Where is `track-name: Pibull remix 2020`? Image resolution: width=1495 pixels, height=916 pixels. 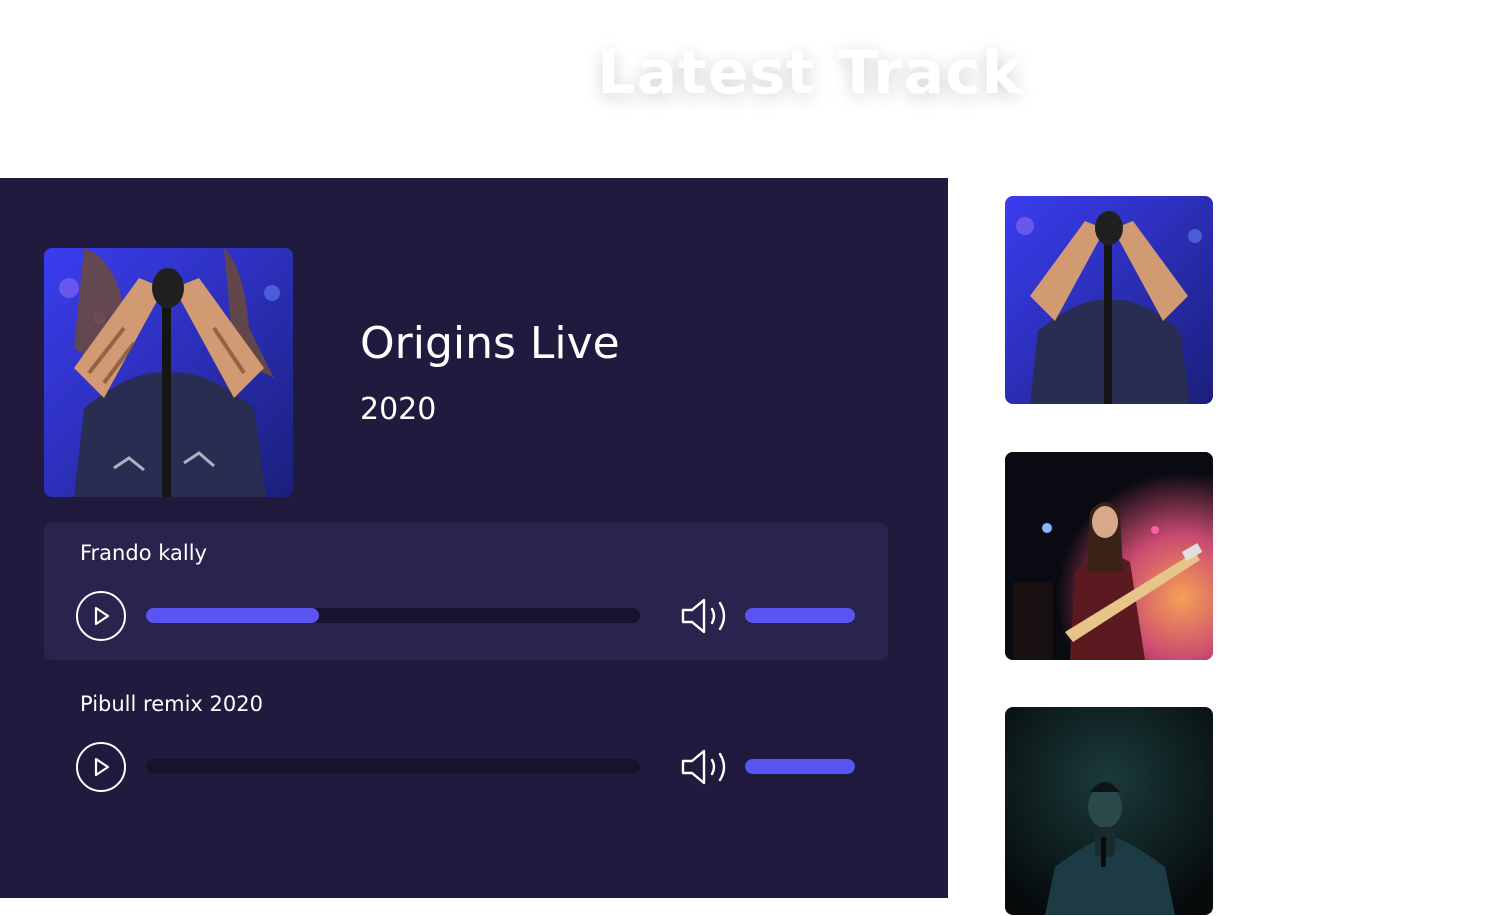 track-name: Pibull remix 2020 is located at coordinates (171, 704).